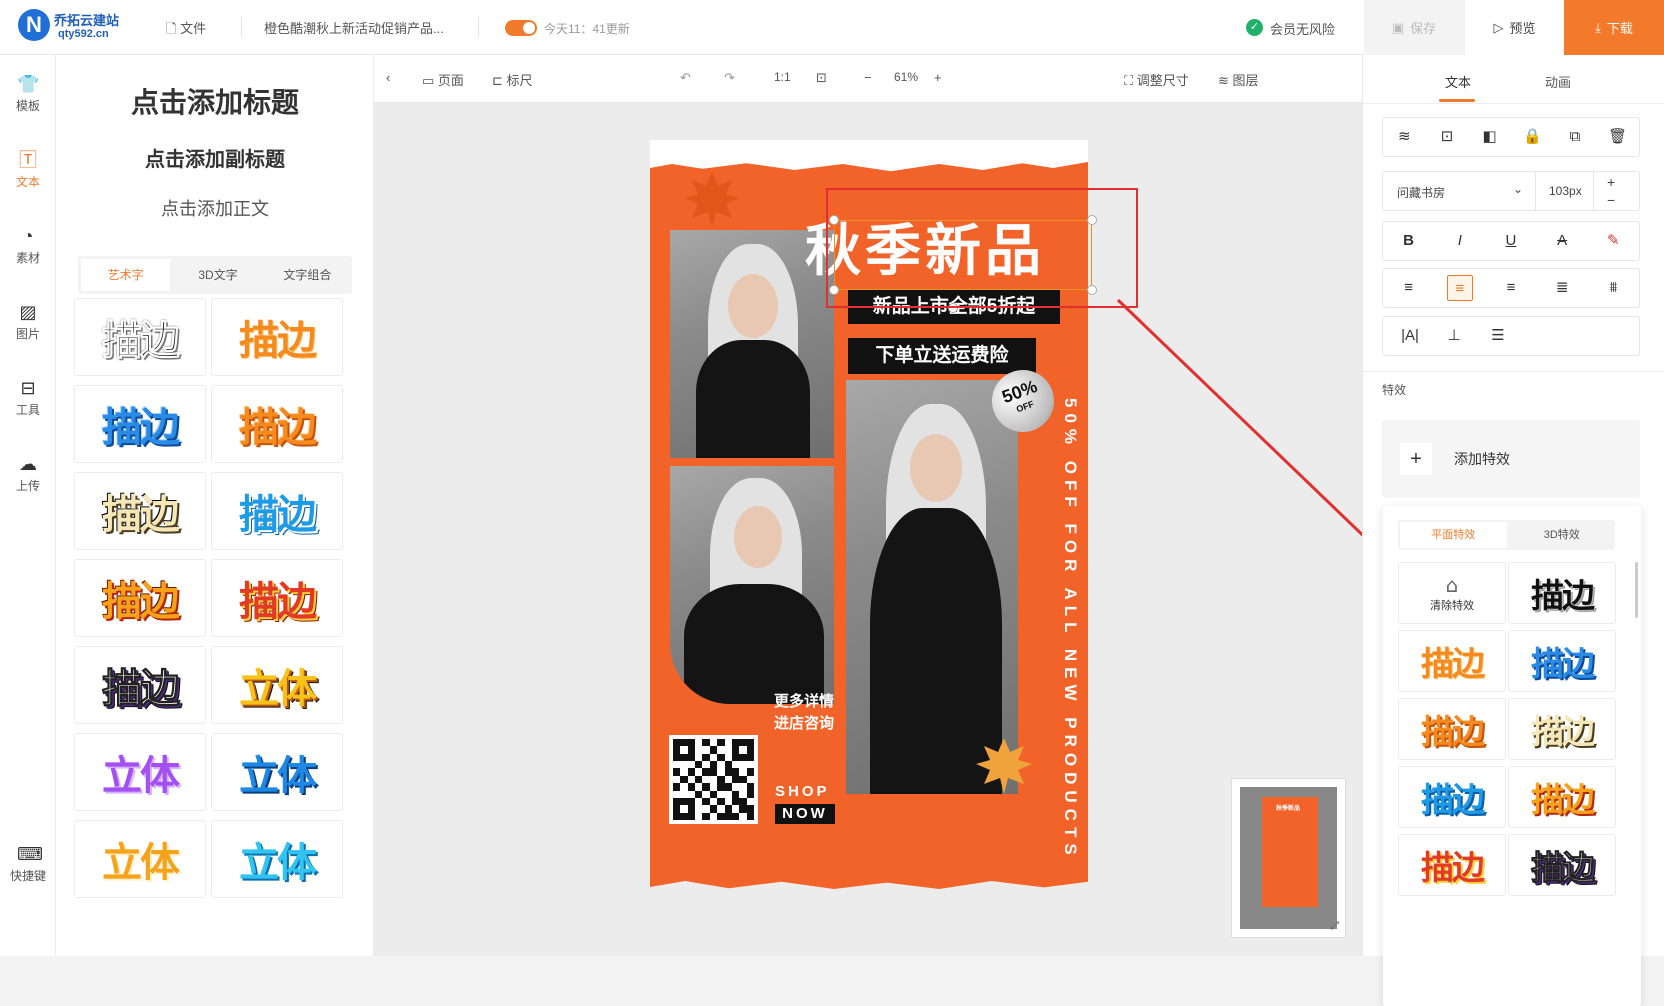  I want to click on flip-icon: ◧, so click(1490, 137).